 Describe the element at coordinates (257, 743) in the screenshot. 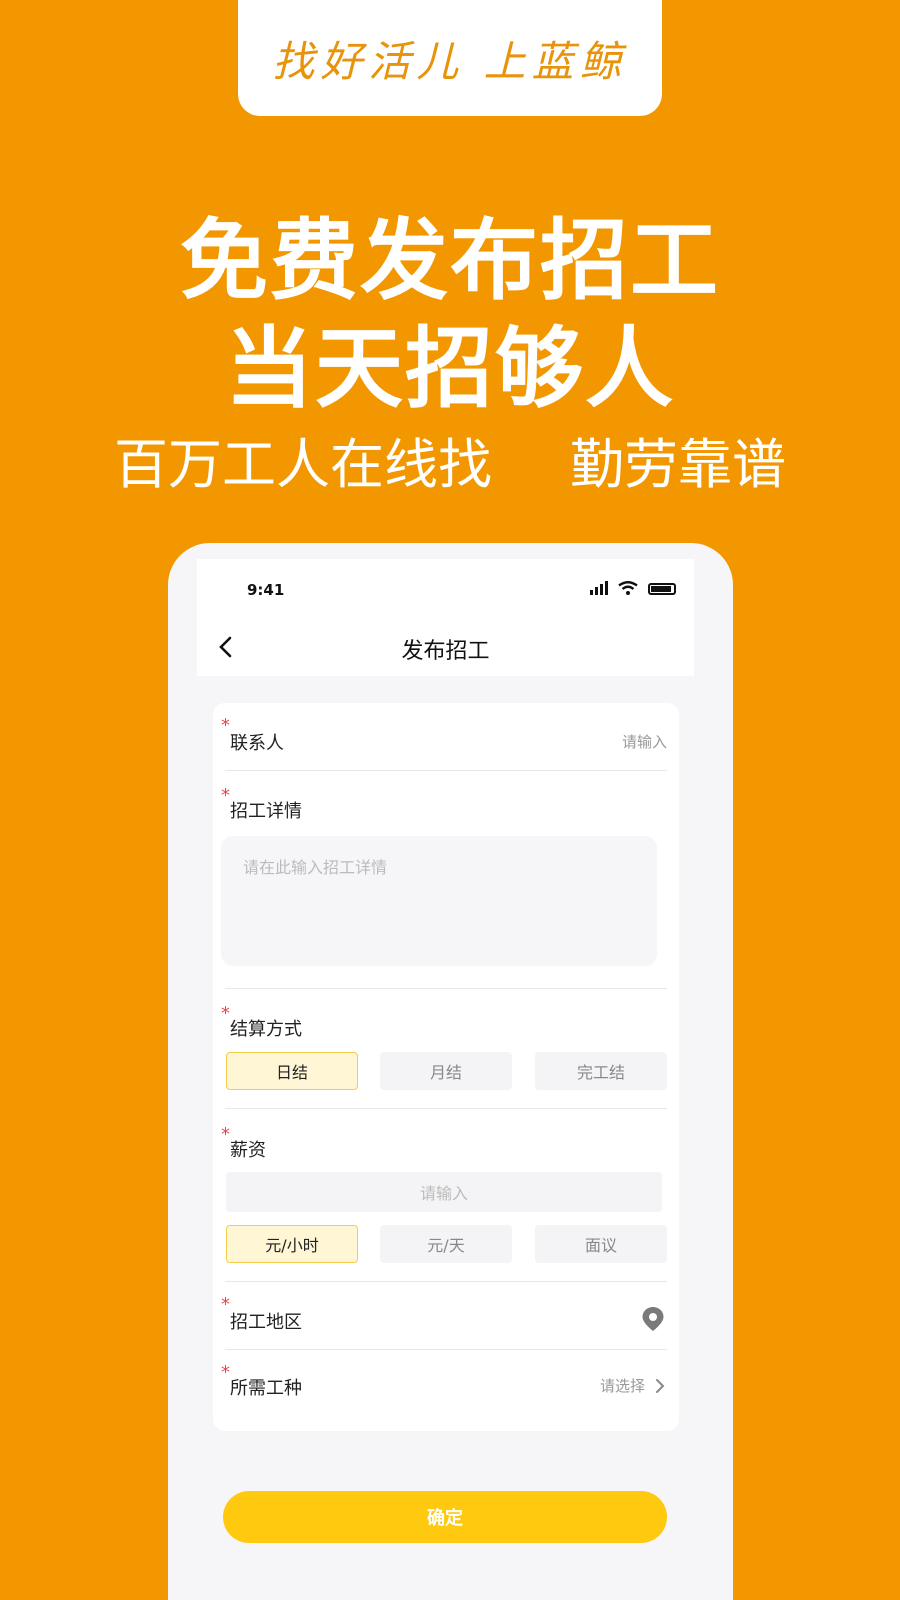

I see `contact-label: 联系人` at that location.